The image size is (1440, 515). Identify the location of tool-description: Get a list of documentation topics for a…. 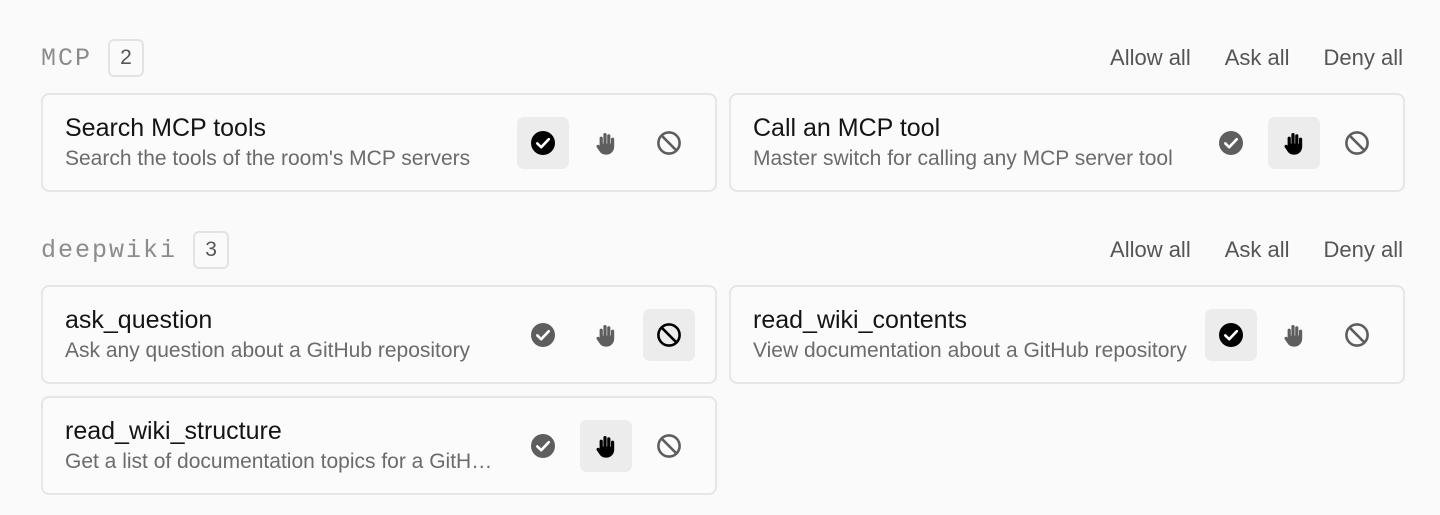
(284, 461).